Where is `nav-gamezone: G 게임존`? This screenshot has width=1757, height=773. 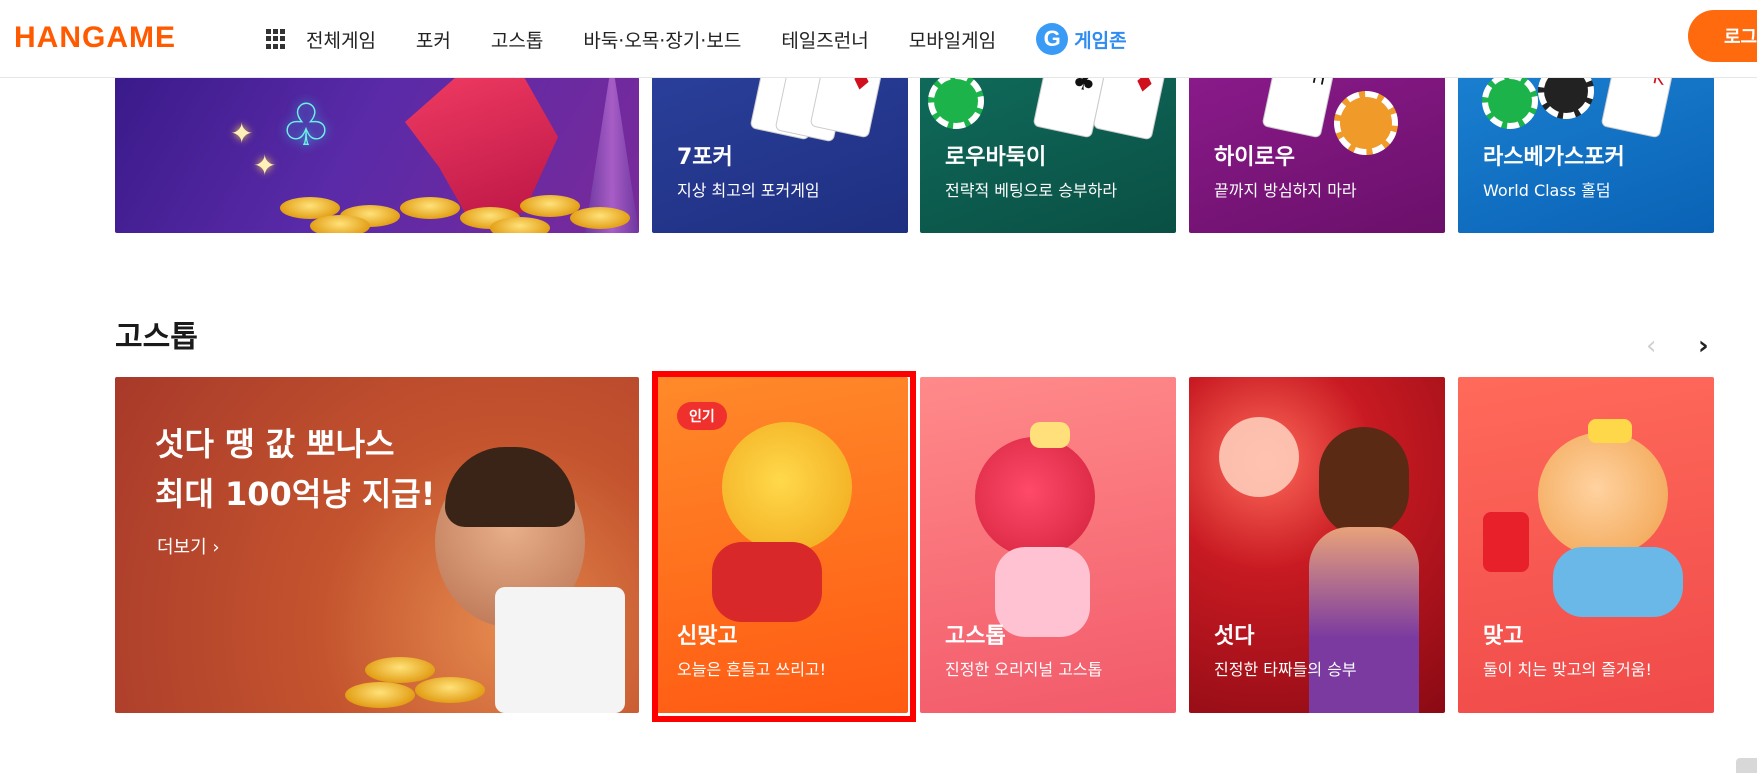 nav-gamezone: G 게임존 is located at coordinates (1081, 39).